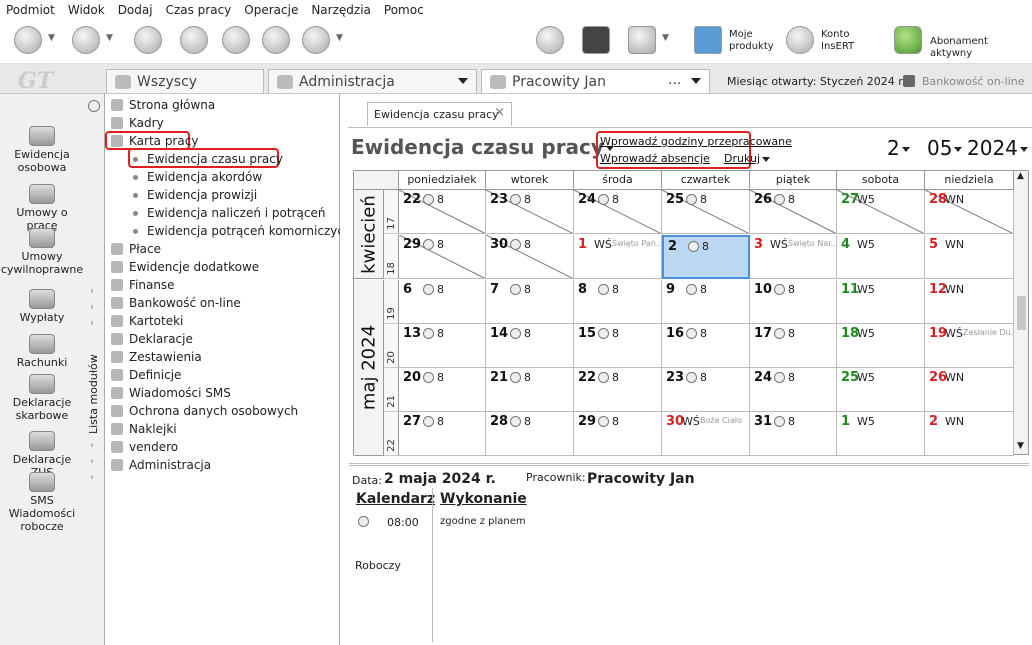  Describe the element at coordinates (442, 302) in the screenshot. I see `day-cell: 68` at that location.